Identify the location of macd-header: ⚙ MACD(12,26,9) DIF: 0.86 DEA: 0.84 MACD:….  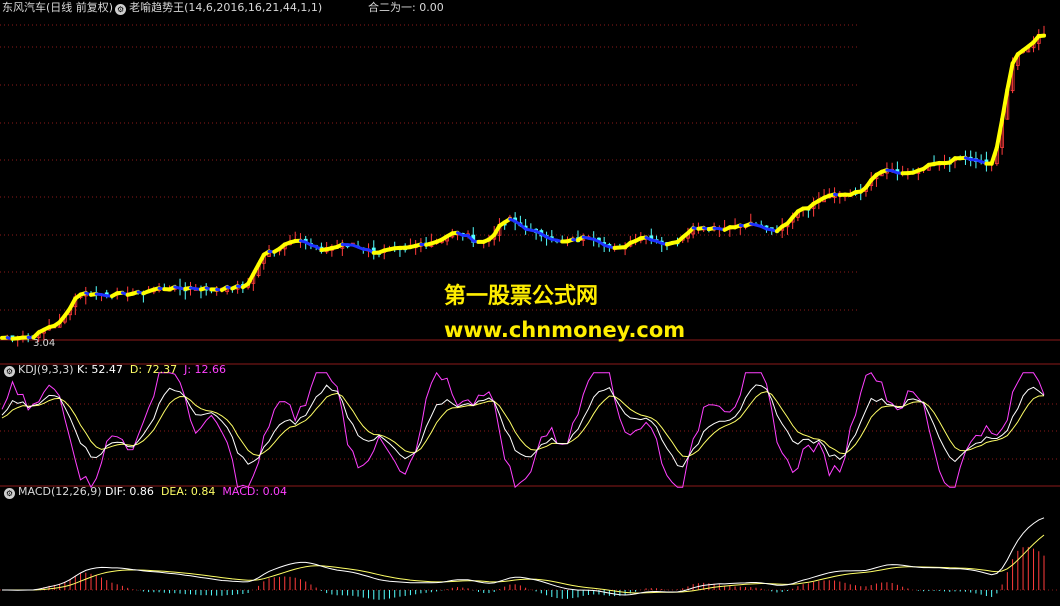
(144, 492).